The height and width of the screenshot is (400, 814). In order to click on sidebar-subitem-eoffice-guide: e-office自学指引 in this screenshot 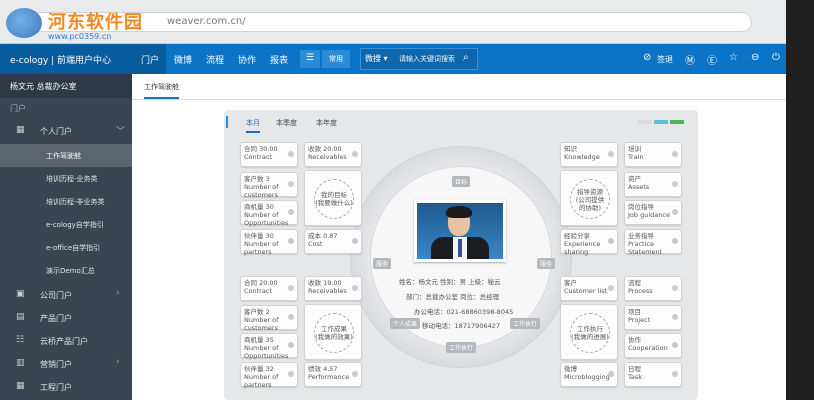, I will do `click(66, 247)`.